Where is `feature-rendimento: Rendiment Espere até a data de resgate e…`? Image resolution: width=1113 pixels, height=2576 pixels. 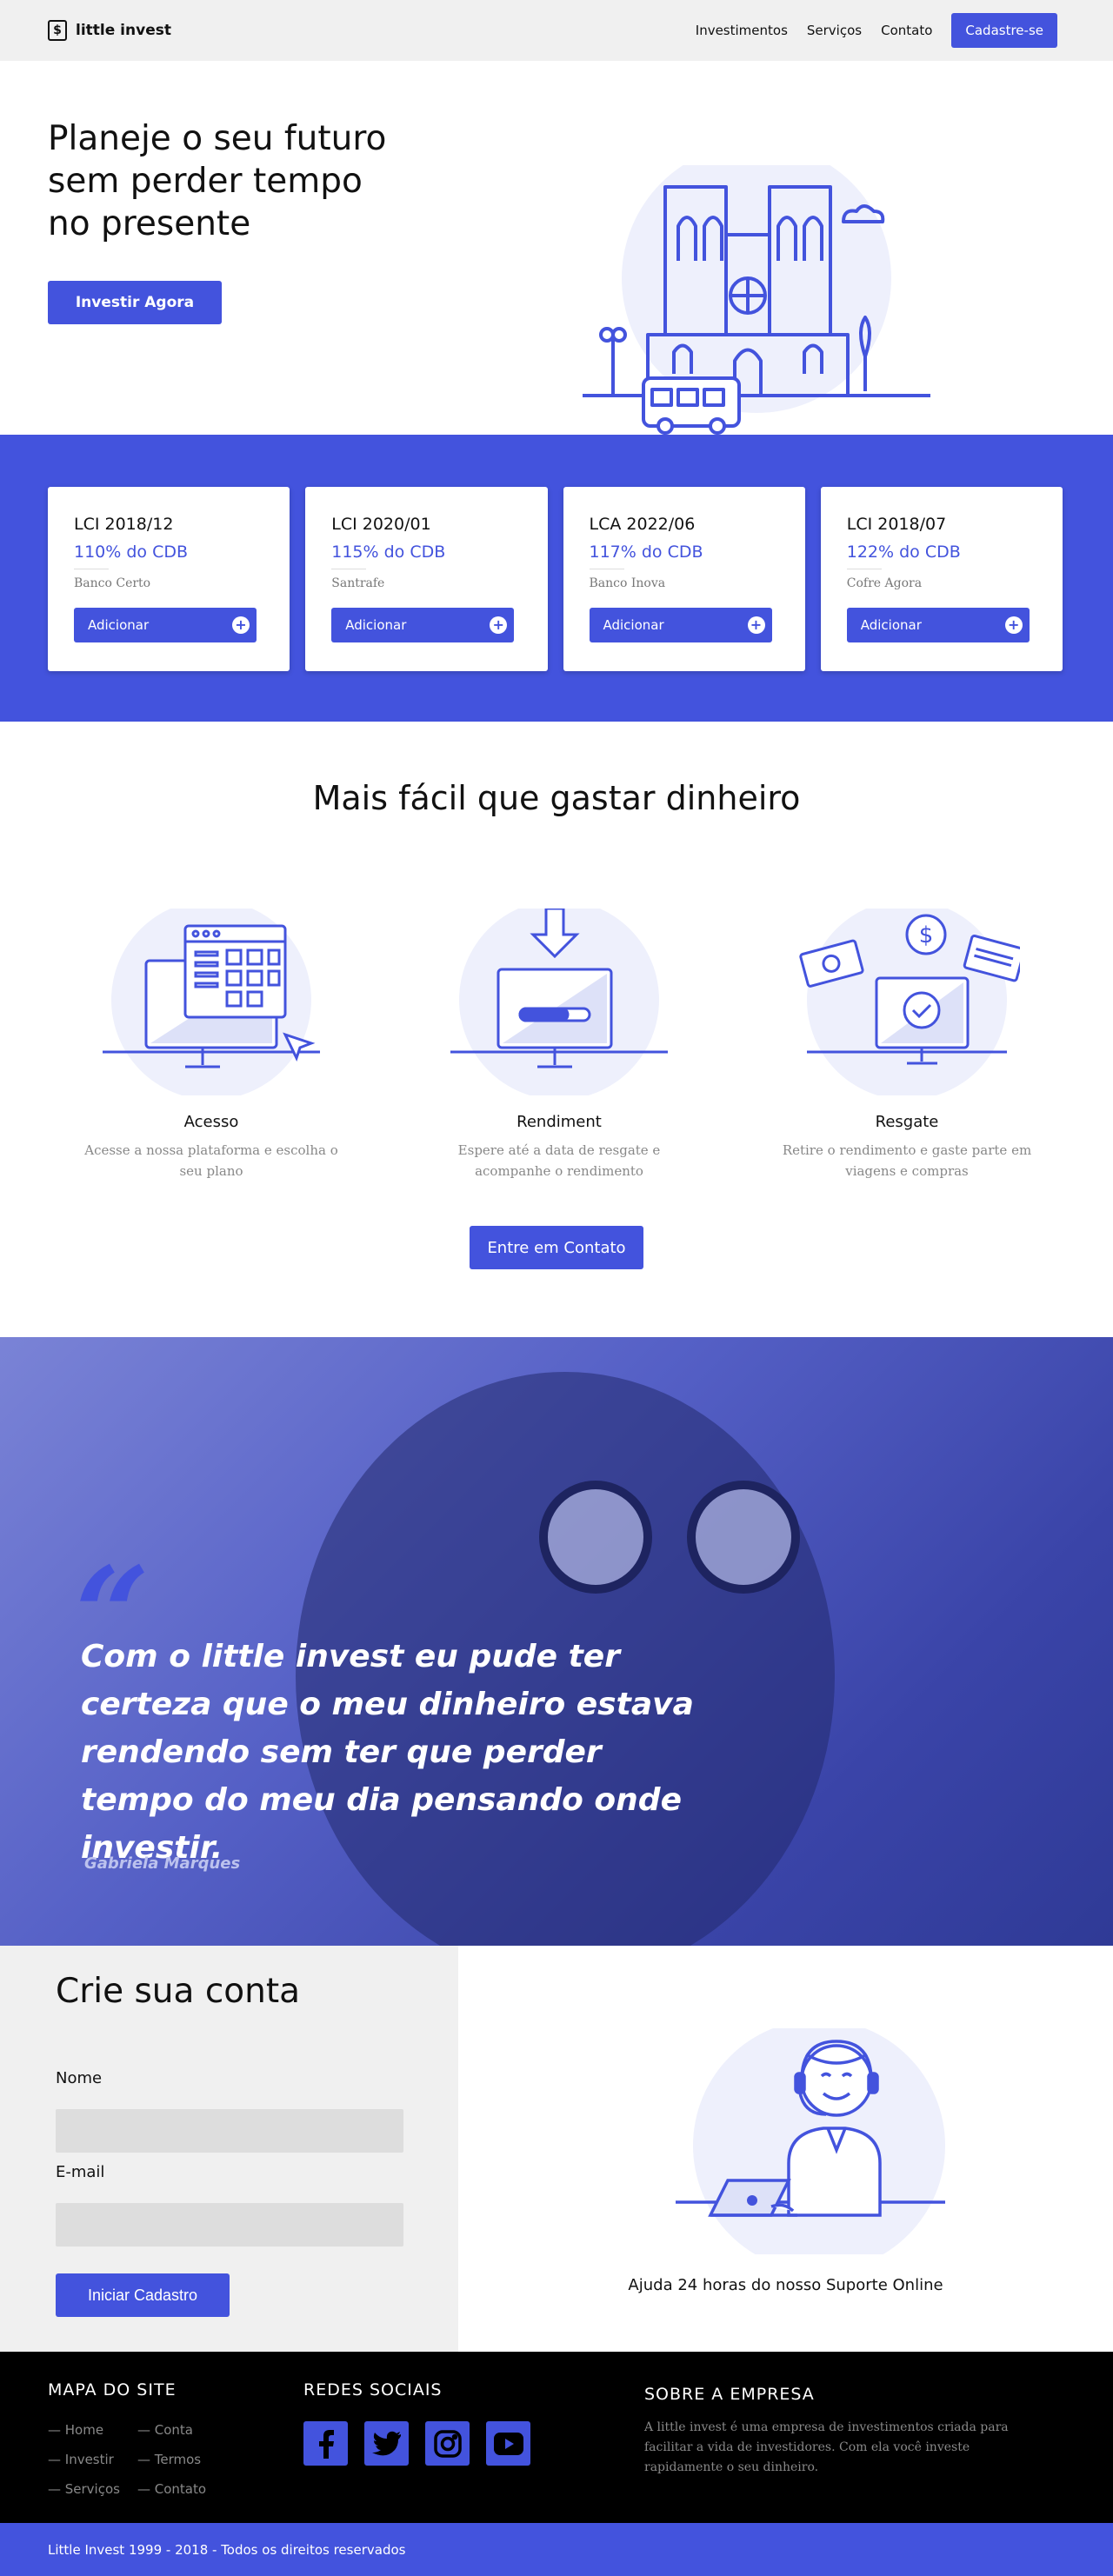
feature-rendimento: Rendiment Espere até a data de resgate e… is located at coordinates (560, 1045).